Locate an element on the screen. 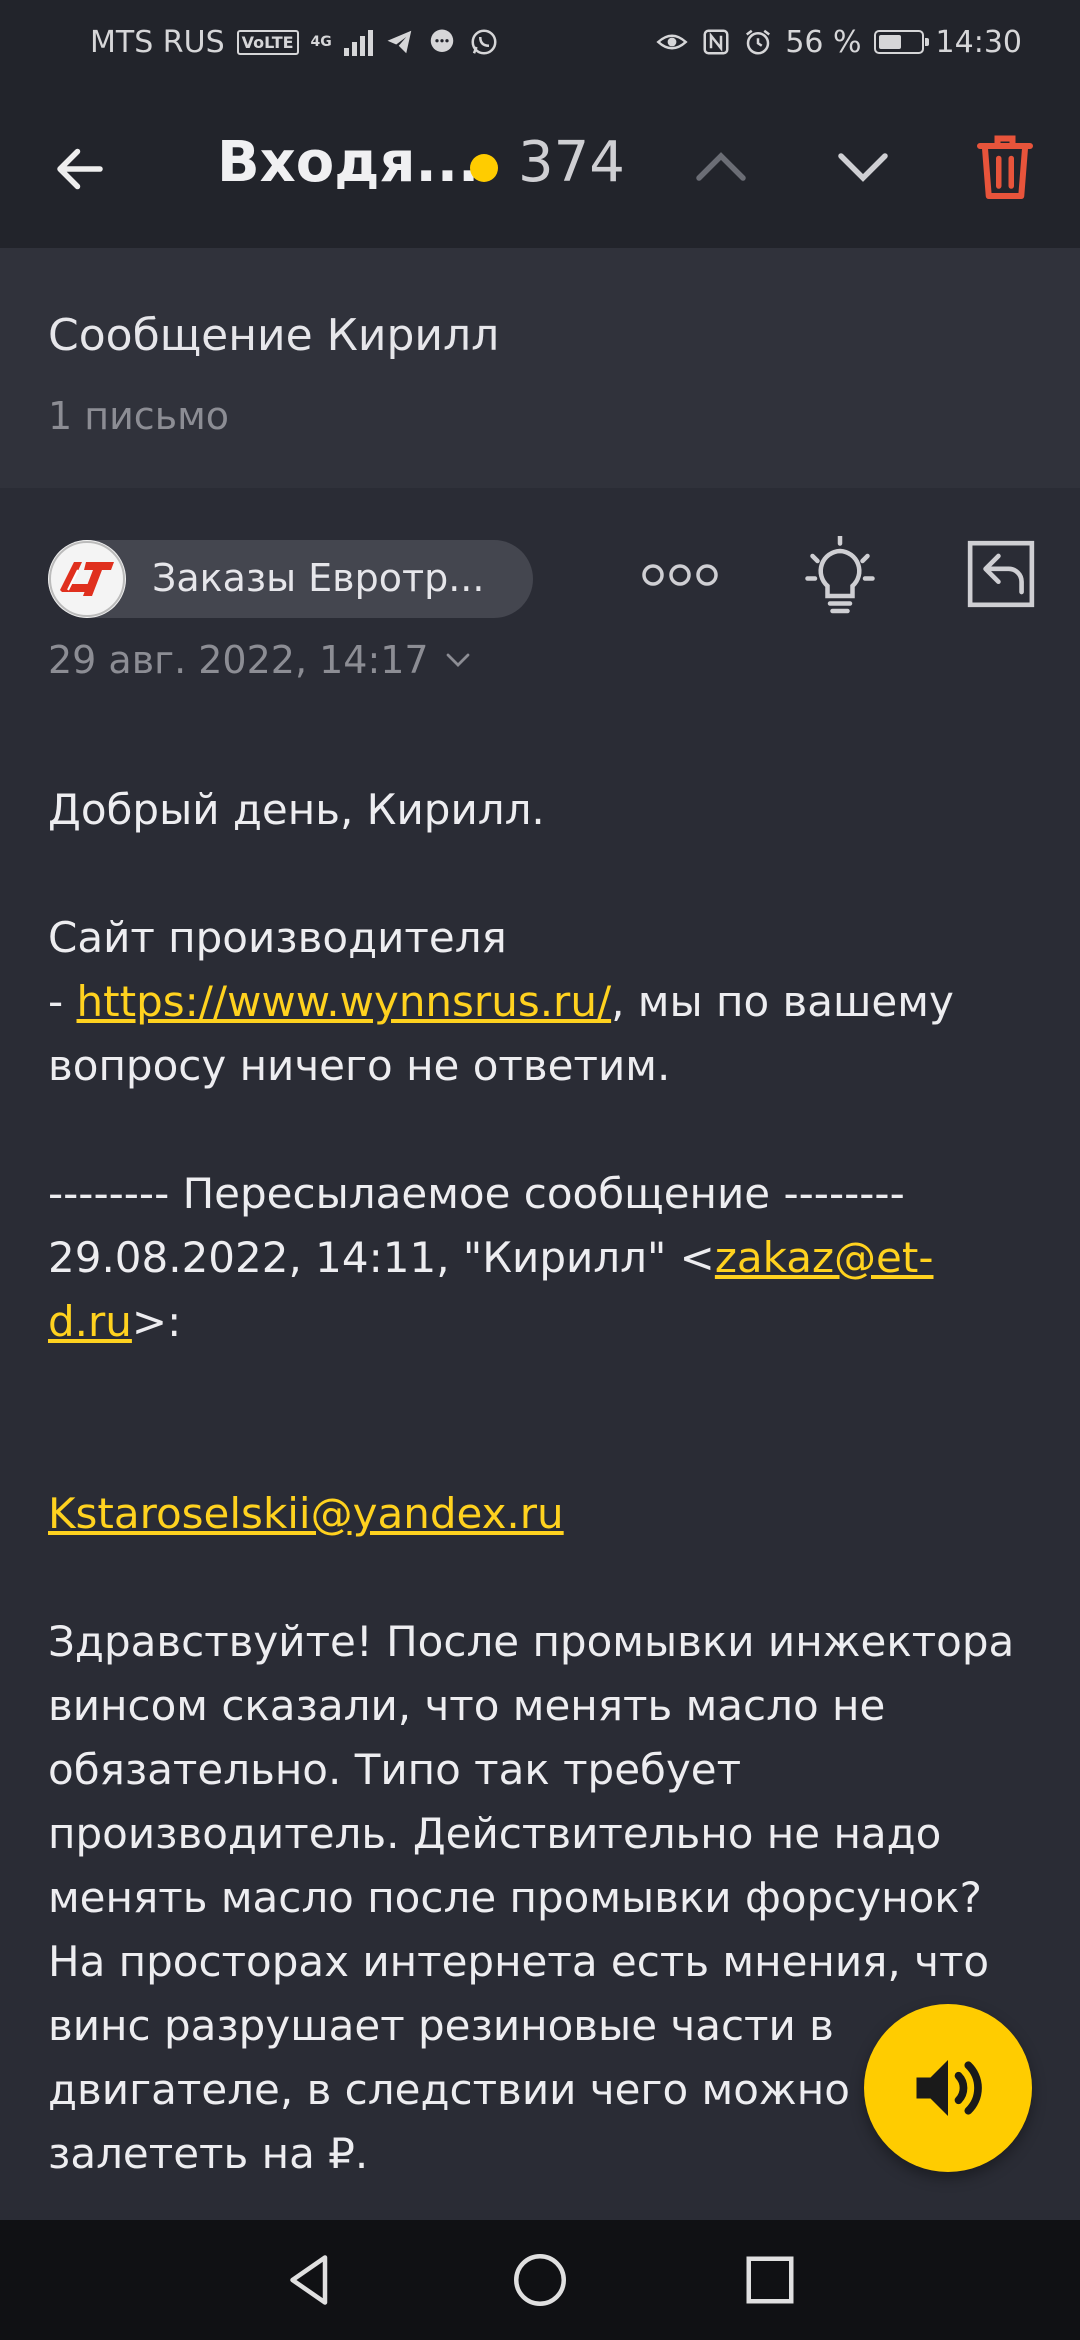  message-date: 29 авг. 2022, 14:17 is located at coordinates (260, 660).